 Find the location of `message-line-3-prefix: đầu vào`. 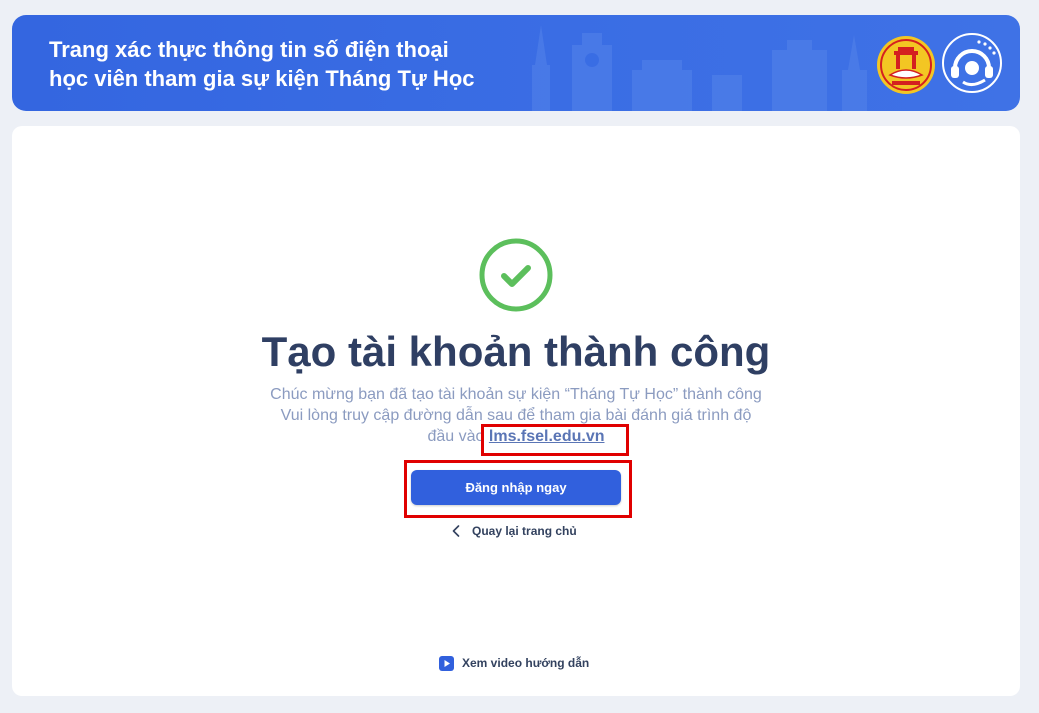

message-line-3-prefix: đầu vào is located at coordinates (458, 436).